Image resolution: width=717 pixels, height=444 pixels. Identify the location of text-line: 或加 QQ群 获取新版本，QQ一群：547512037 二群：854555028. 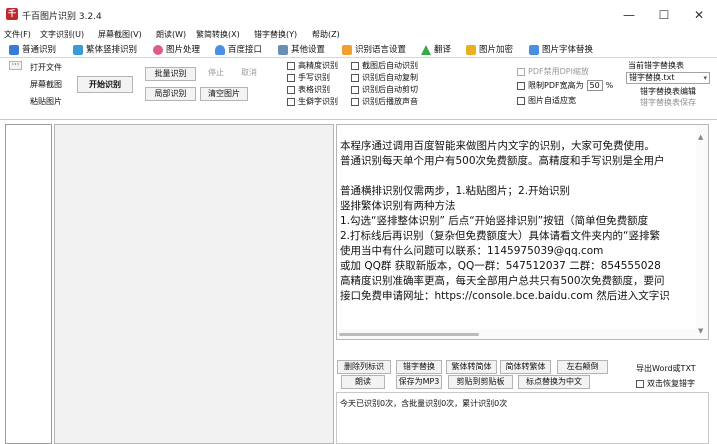
(500, 266).